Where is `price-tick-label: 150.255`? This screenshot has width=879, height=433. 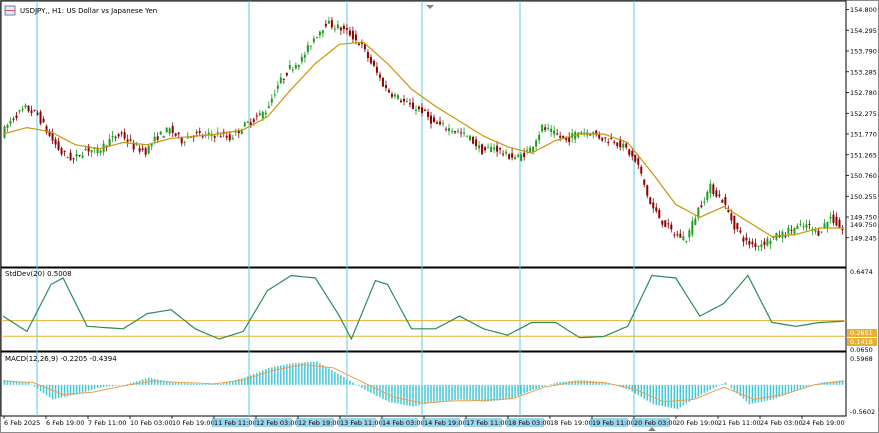 price-tick-label: 150.255 is located at coordinates (863, 197).